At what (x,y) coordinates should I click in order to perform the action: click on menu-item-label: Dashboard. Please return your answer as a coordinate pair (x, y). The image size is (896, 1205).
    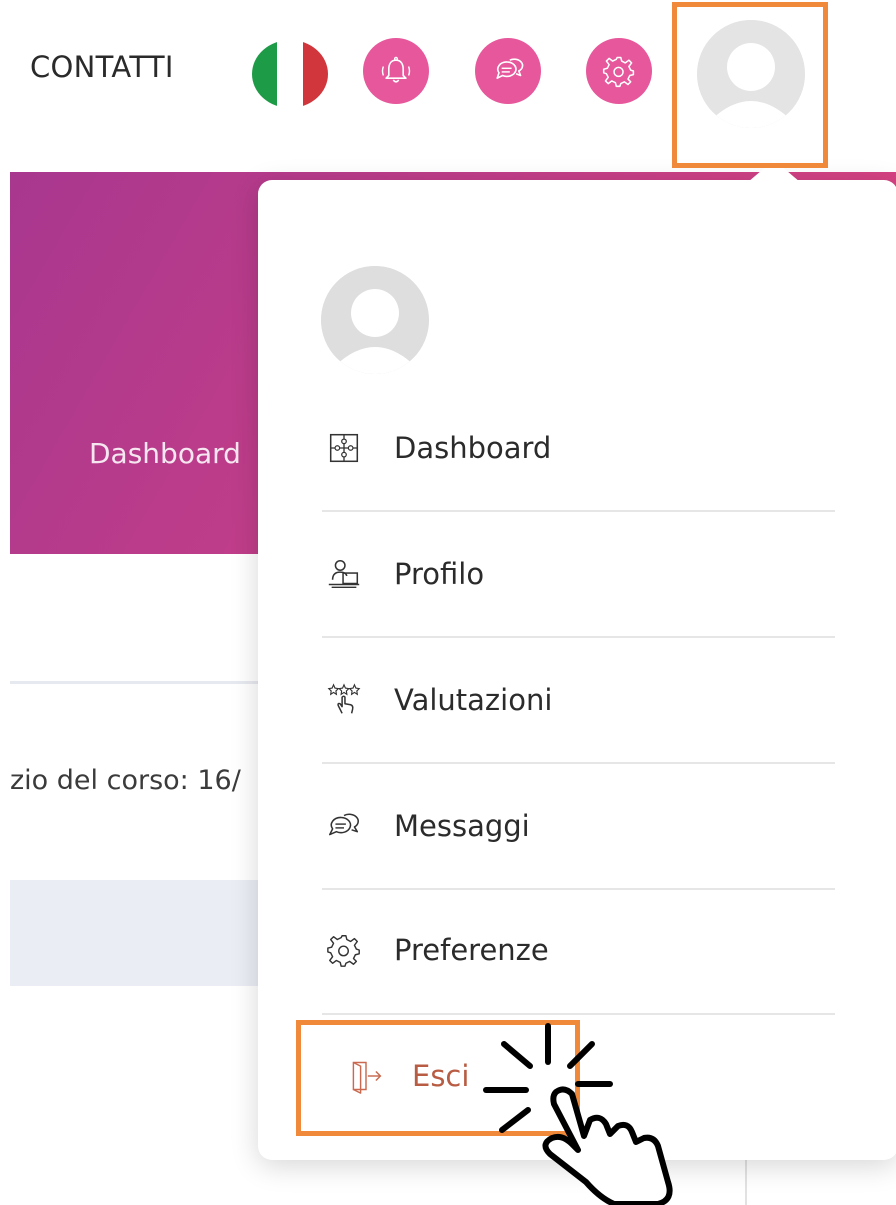
    Looking at the image, I should click on (473, 448).